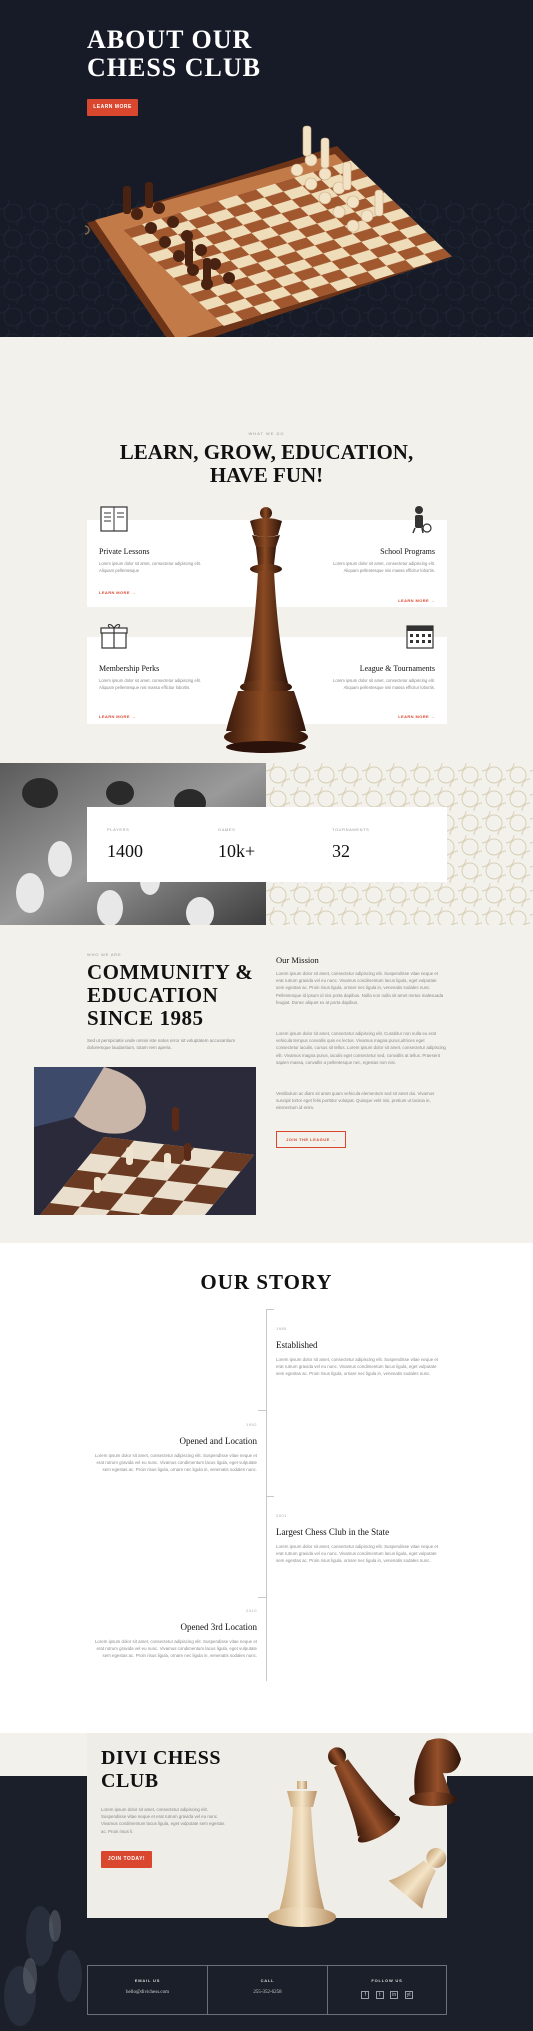 The height and width of the screenshot is (2031, 533). What do you see at coordinates (397, 668) in the screenshot?
I see `card-title: League & Tournaments` at bounding box center [397, 668].